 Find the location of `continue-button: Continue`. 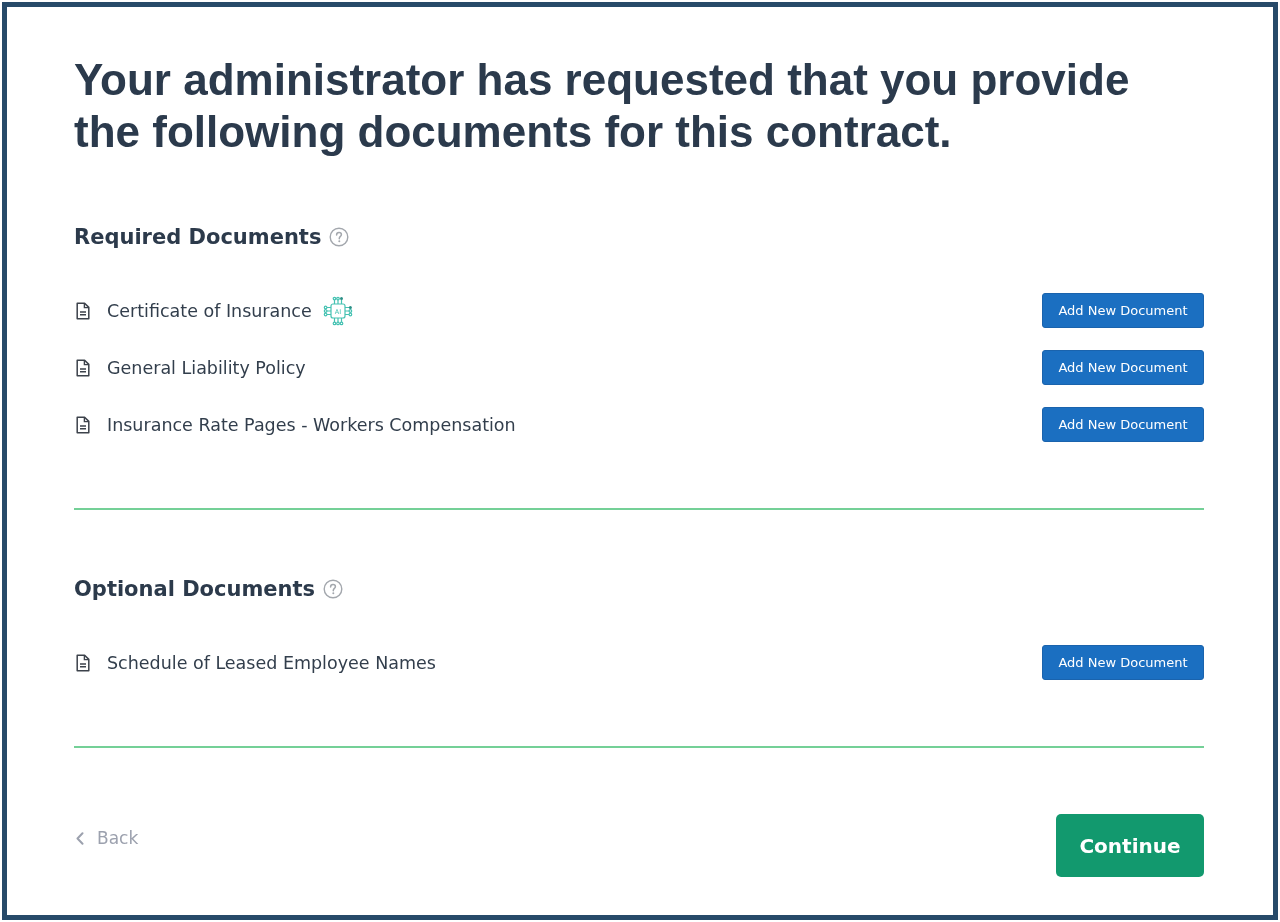

continue-button: Continue is located at coordinates (1130, 845).